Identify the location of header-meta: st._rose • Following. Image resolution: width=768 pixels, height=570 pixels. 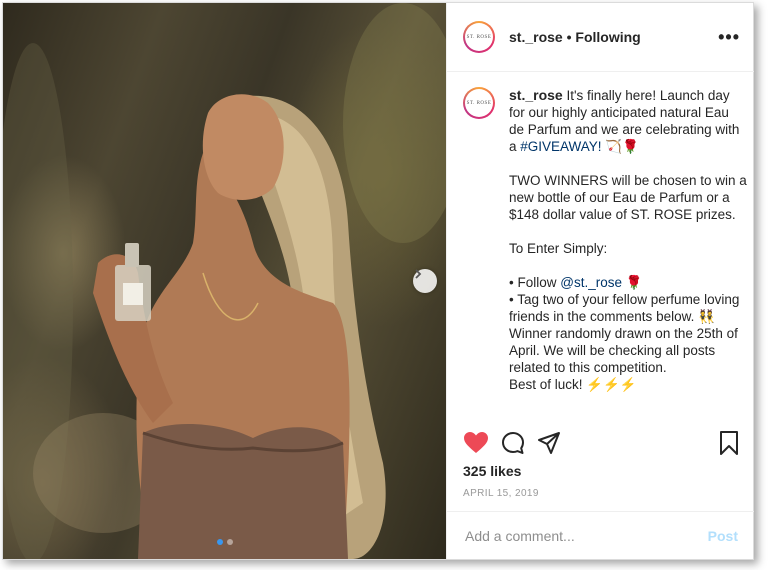
(575, 37).